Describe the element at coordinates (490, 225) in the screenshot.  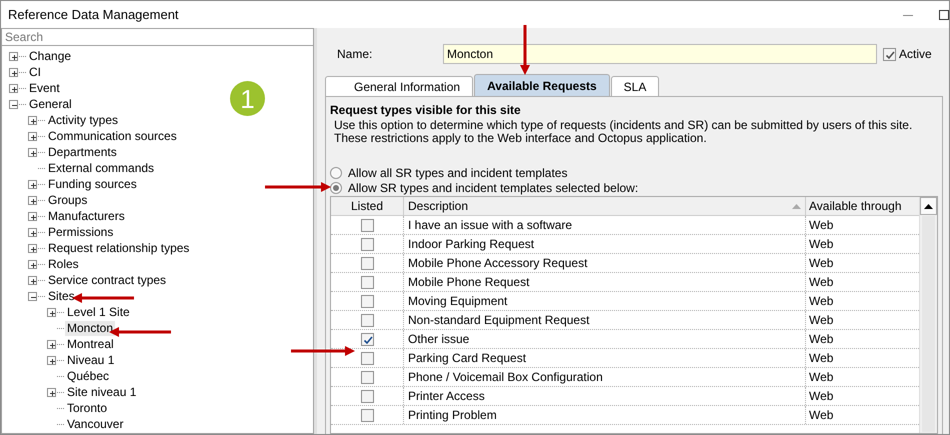
I see `table-cell-text: I have an issue with a software` at that location.